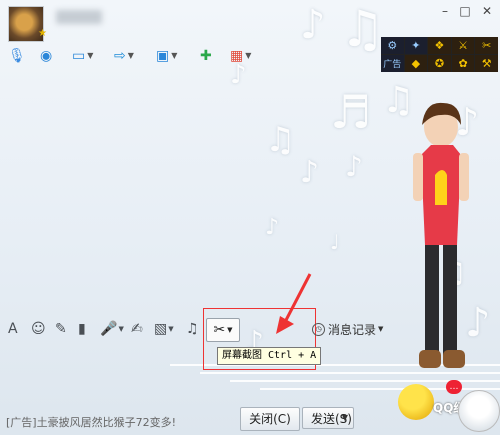  I want to click on plugin-tile: ⚙, so click(392, 45).